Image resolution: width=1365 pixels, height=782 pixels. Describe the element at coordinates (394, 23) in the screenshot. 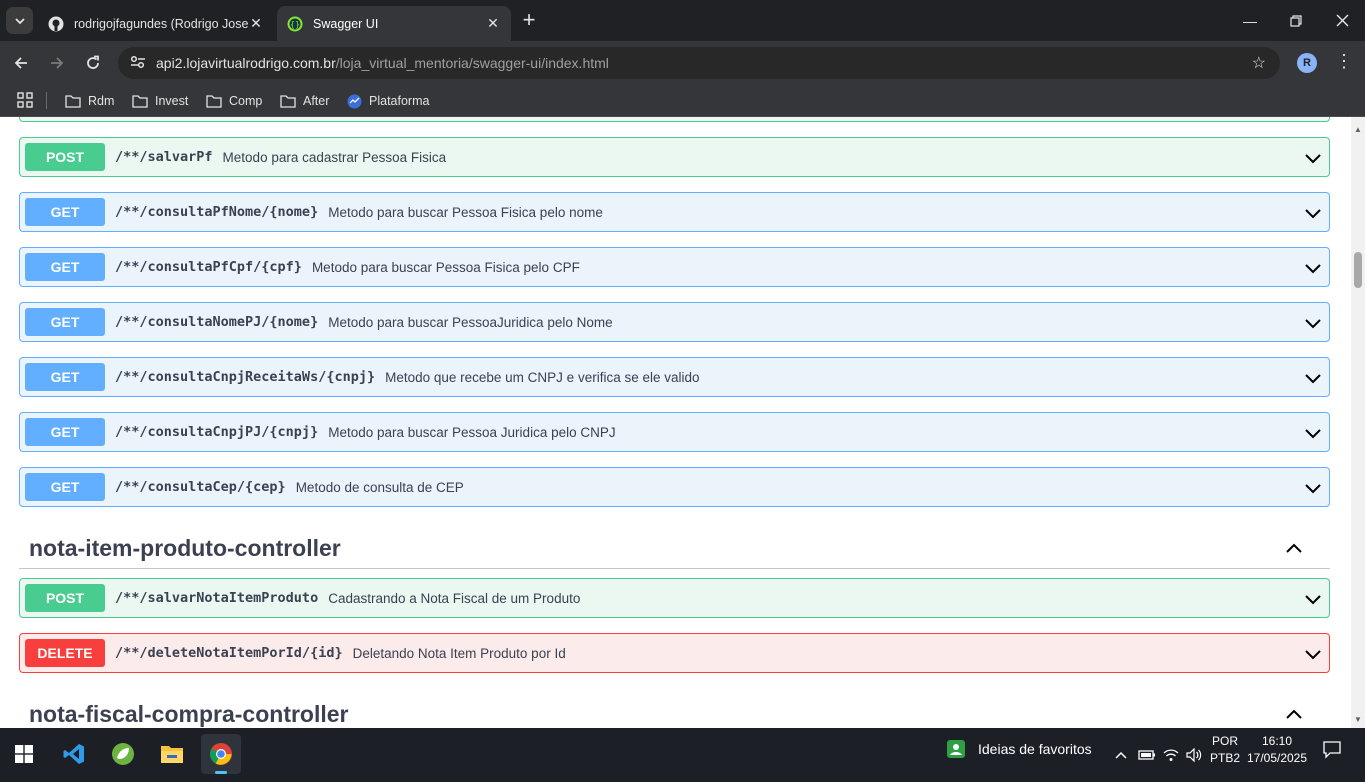

I see `tab-swagger-ui: {} Swagger UI ✕` at that location.